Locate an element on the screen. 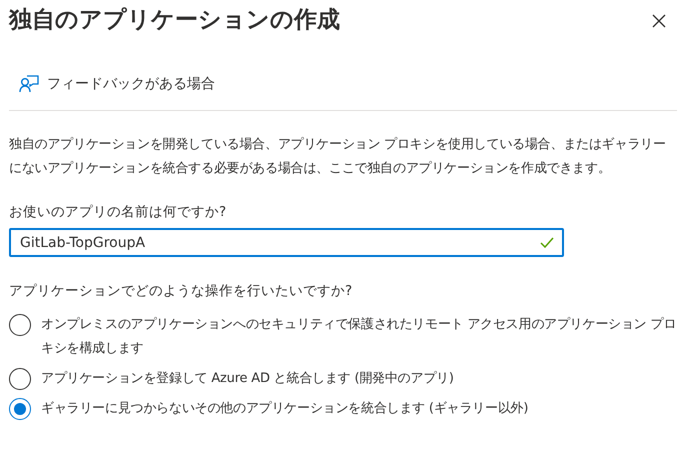 The image size is (685, 456). description-text: 独自のアプリケーションを開発している場合、アプリケーション プロキシを使用している場合、またはギャラリーにないアプリケーションを統合する必要がある場合は、ここで独自のアプリケーションを作成できます。 is located at coordinates (338, 157).